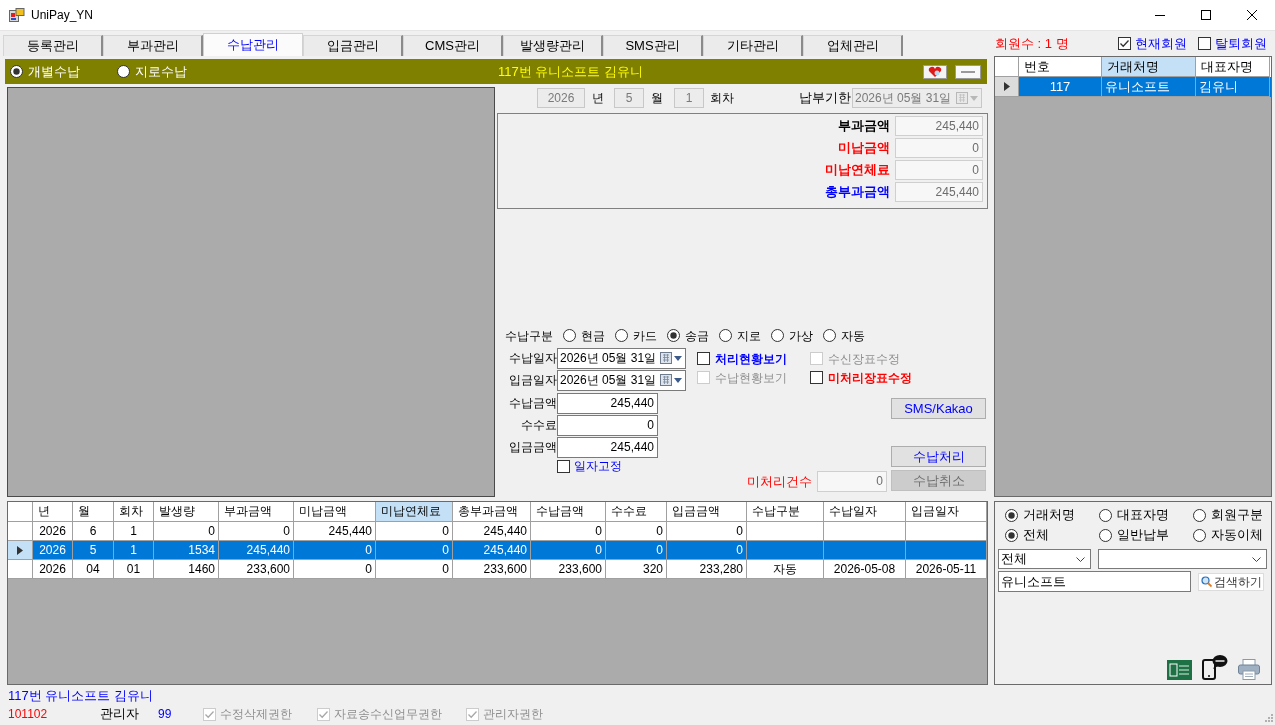 The height and width of the screenshot is (725, 1275). I want to click on table-cell: 2026-05-08, so click(865, 569).